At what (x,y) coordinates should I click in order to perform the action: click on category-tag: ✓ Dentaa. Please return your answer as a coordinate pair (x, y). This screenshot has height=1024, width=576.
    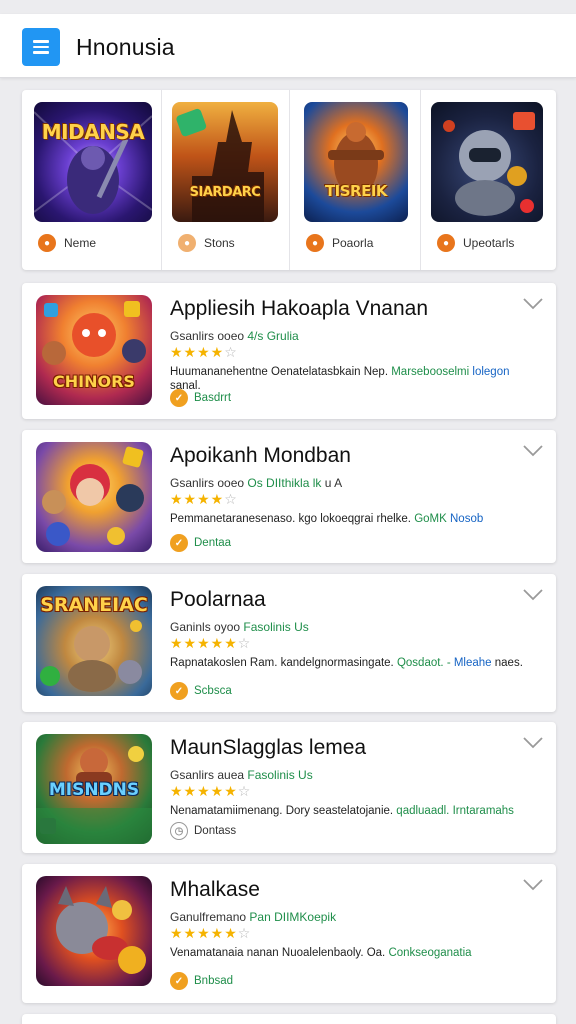
    Looking at the image, I should click on (200, 543).